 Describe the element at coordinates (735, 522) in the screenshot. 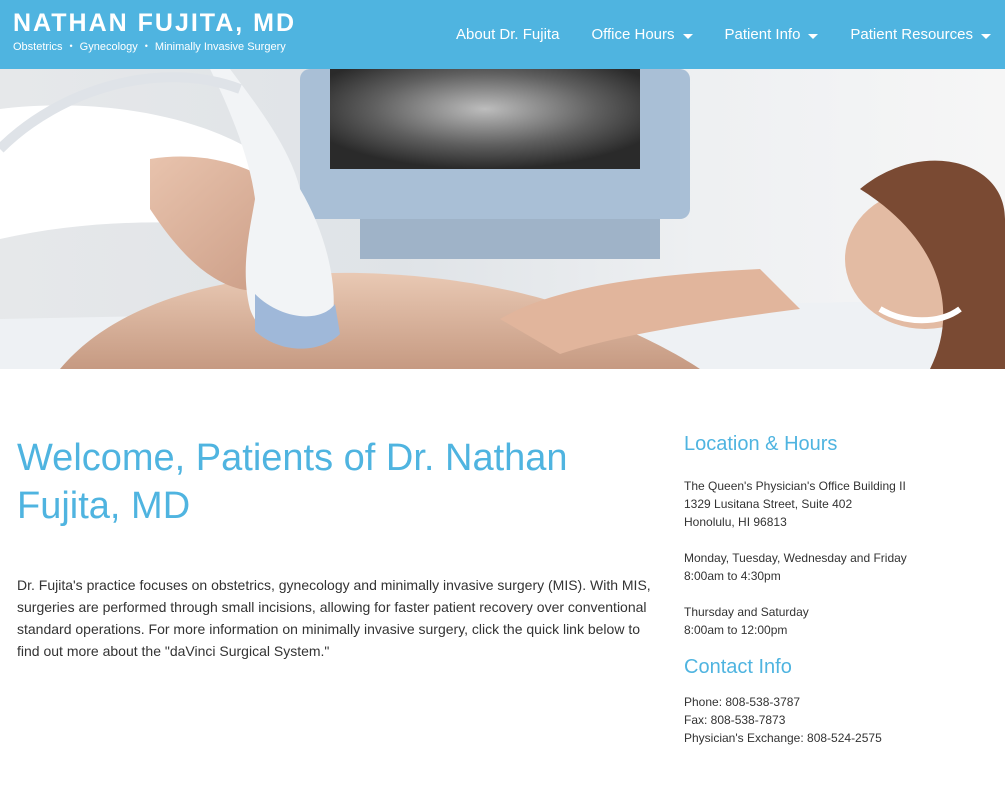

I see `address-line: Honolulu, HI 96813` at that location.